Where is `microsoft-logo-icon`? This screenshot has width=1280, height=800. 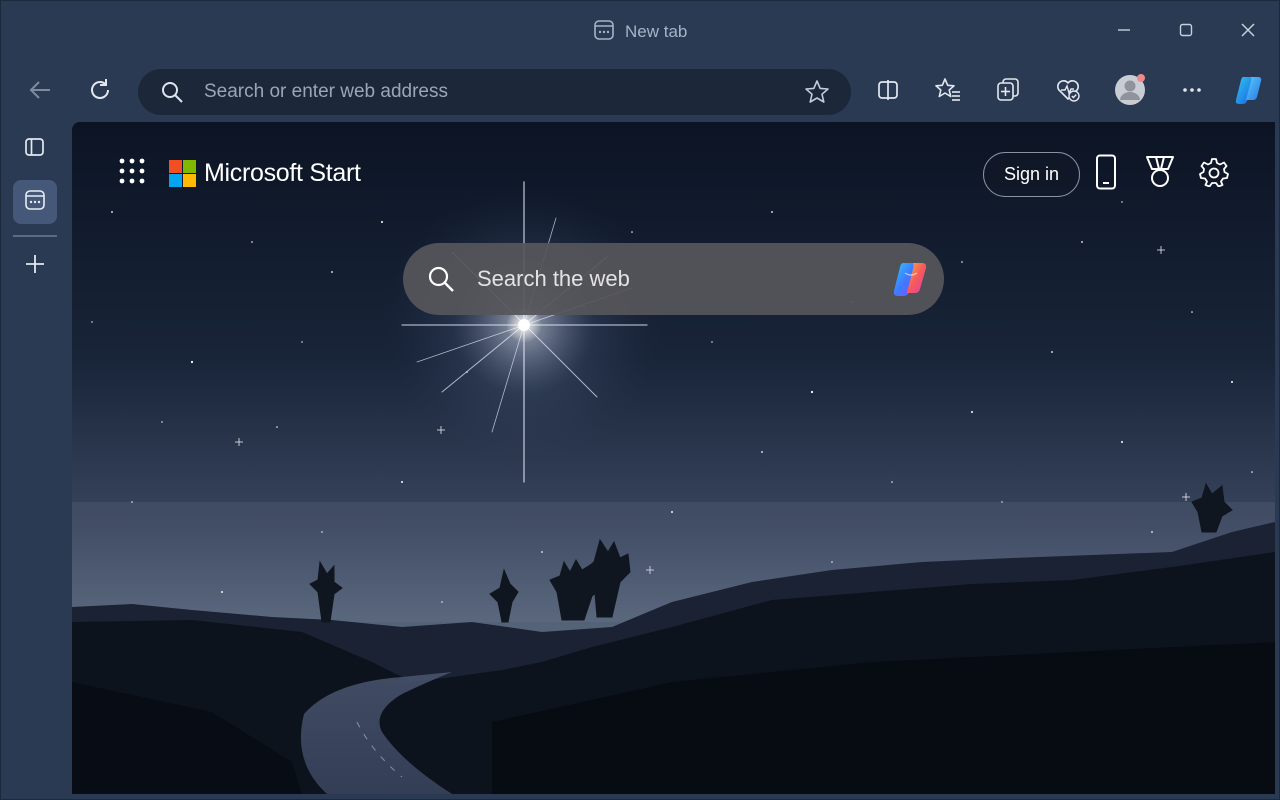 microsoft-logo-icon is located at coordinates (182, 173).